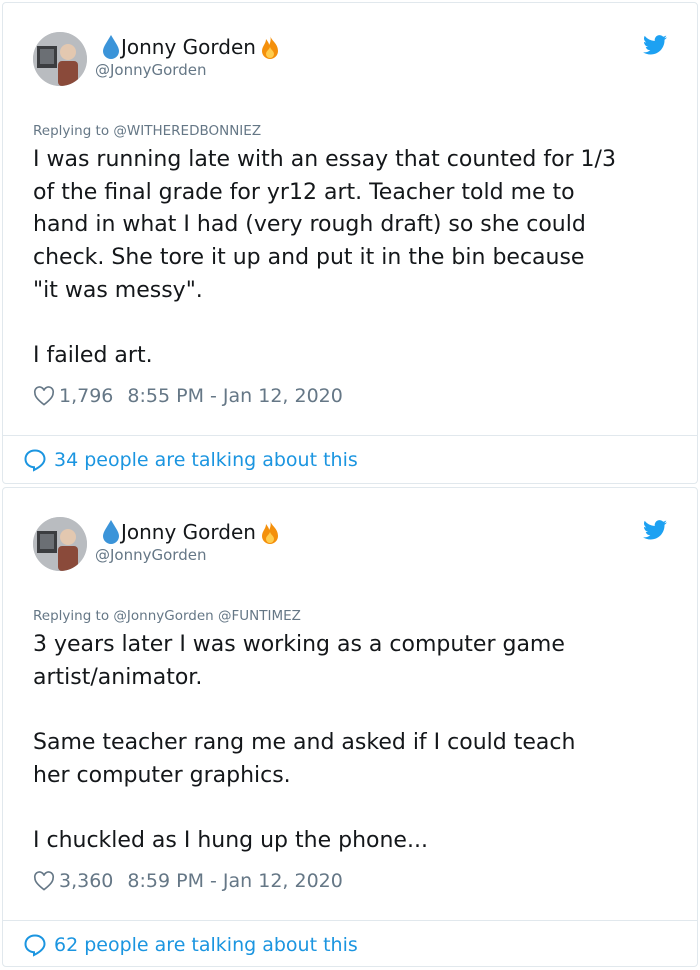 This screenshot has width=700, height=970. What do you see at coordinates (206, 460) in the screenshot?
I see `talking-label: 34 people are talking about this` at bounding box center [206, 460].